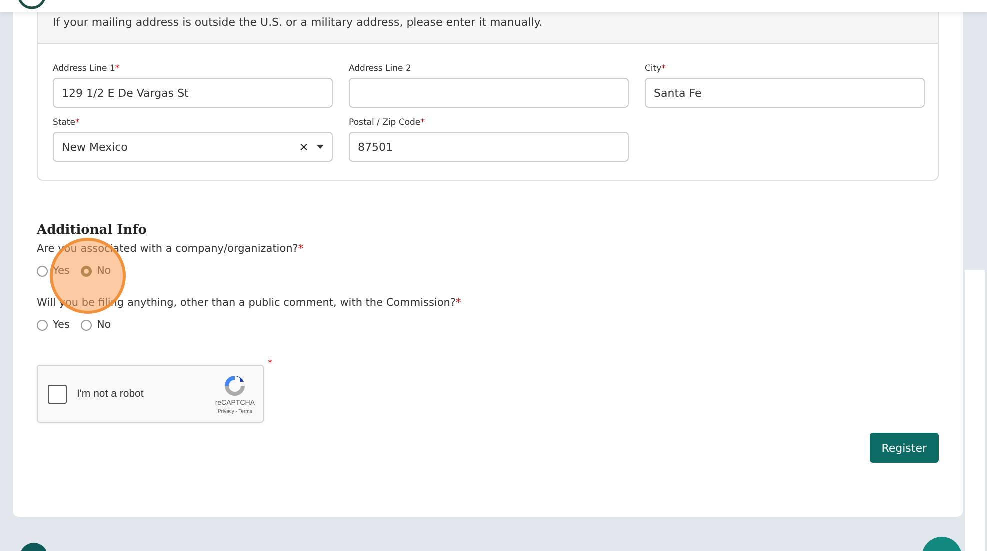 This screenshot has width=987, height=551. I want to click on field-label: Address Line 1*, so click(87, 69).